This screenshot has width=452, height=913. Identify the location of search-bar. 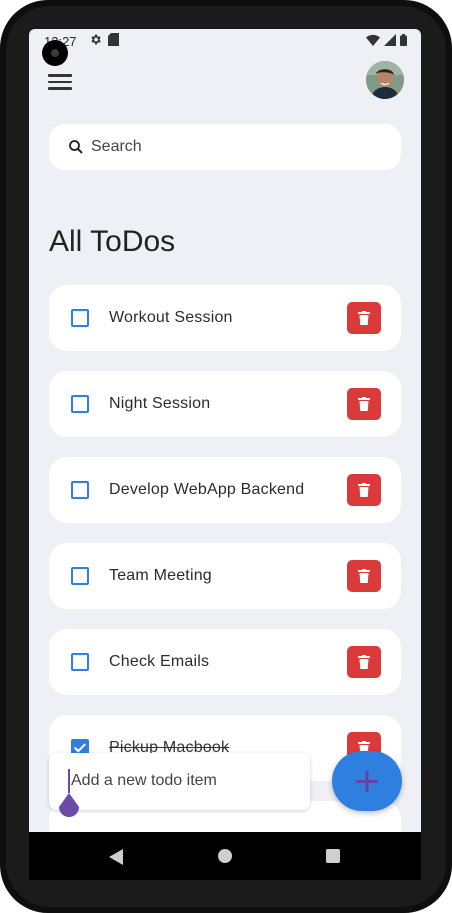
(225, 147).